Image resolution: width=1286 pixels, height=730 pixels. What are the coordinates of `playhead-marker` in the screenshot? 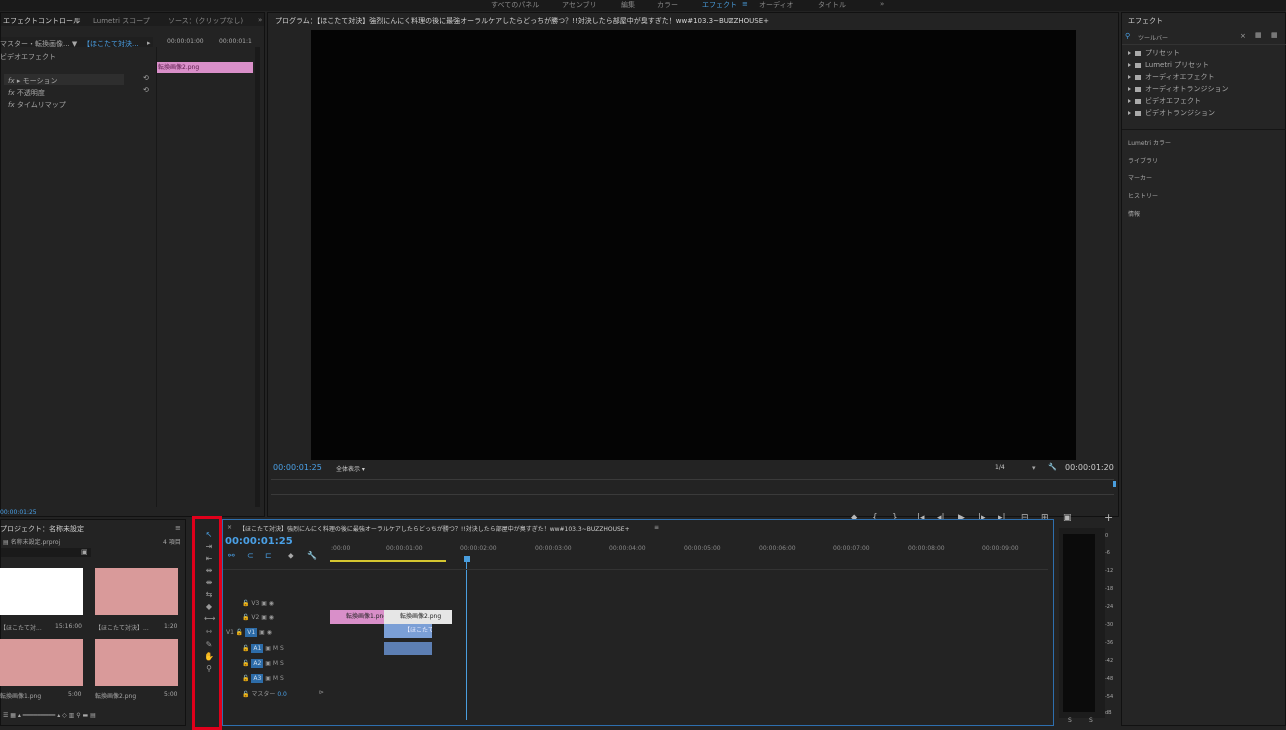 It's located at (1114, 484).